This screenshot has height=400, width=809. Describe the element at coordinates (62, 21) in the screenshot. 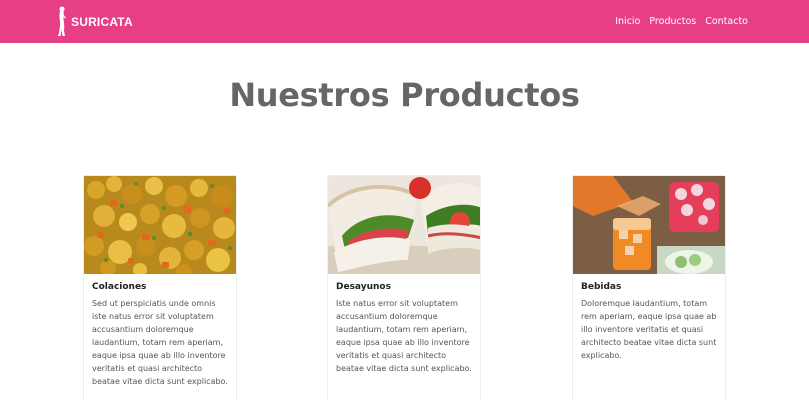

I see `meerkat-icon` at that location.